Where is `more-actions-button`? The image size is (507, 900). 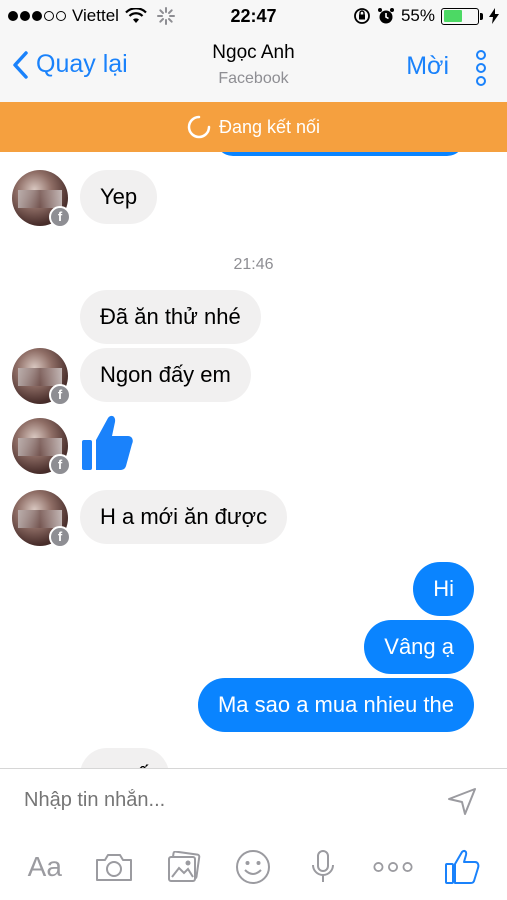 more-actions-button is located at coordinates (393, 867).